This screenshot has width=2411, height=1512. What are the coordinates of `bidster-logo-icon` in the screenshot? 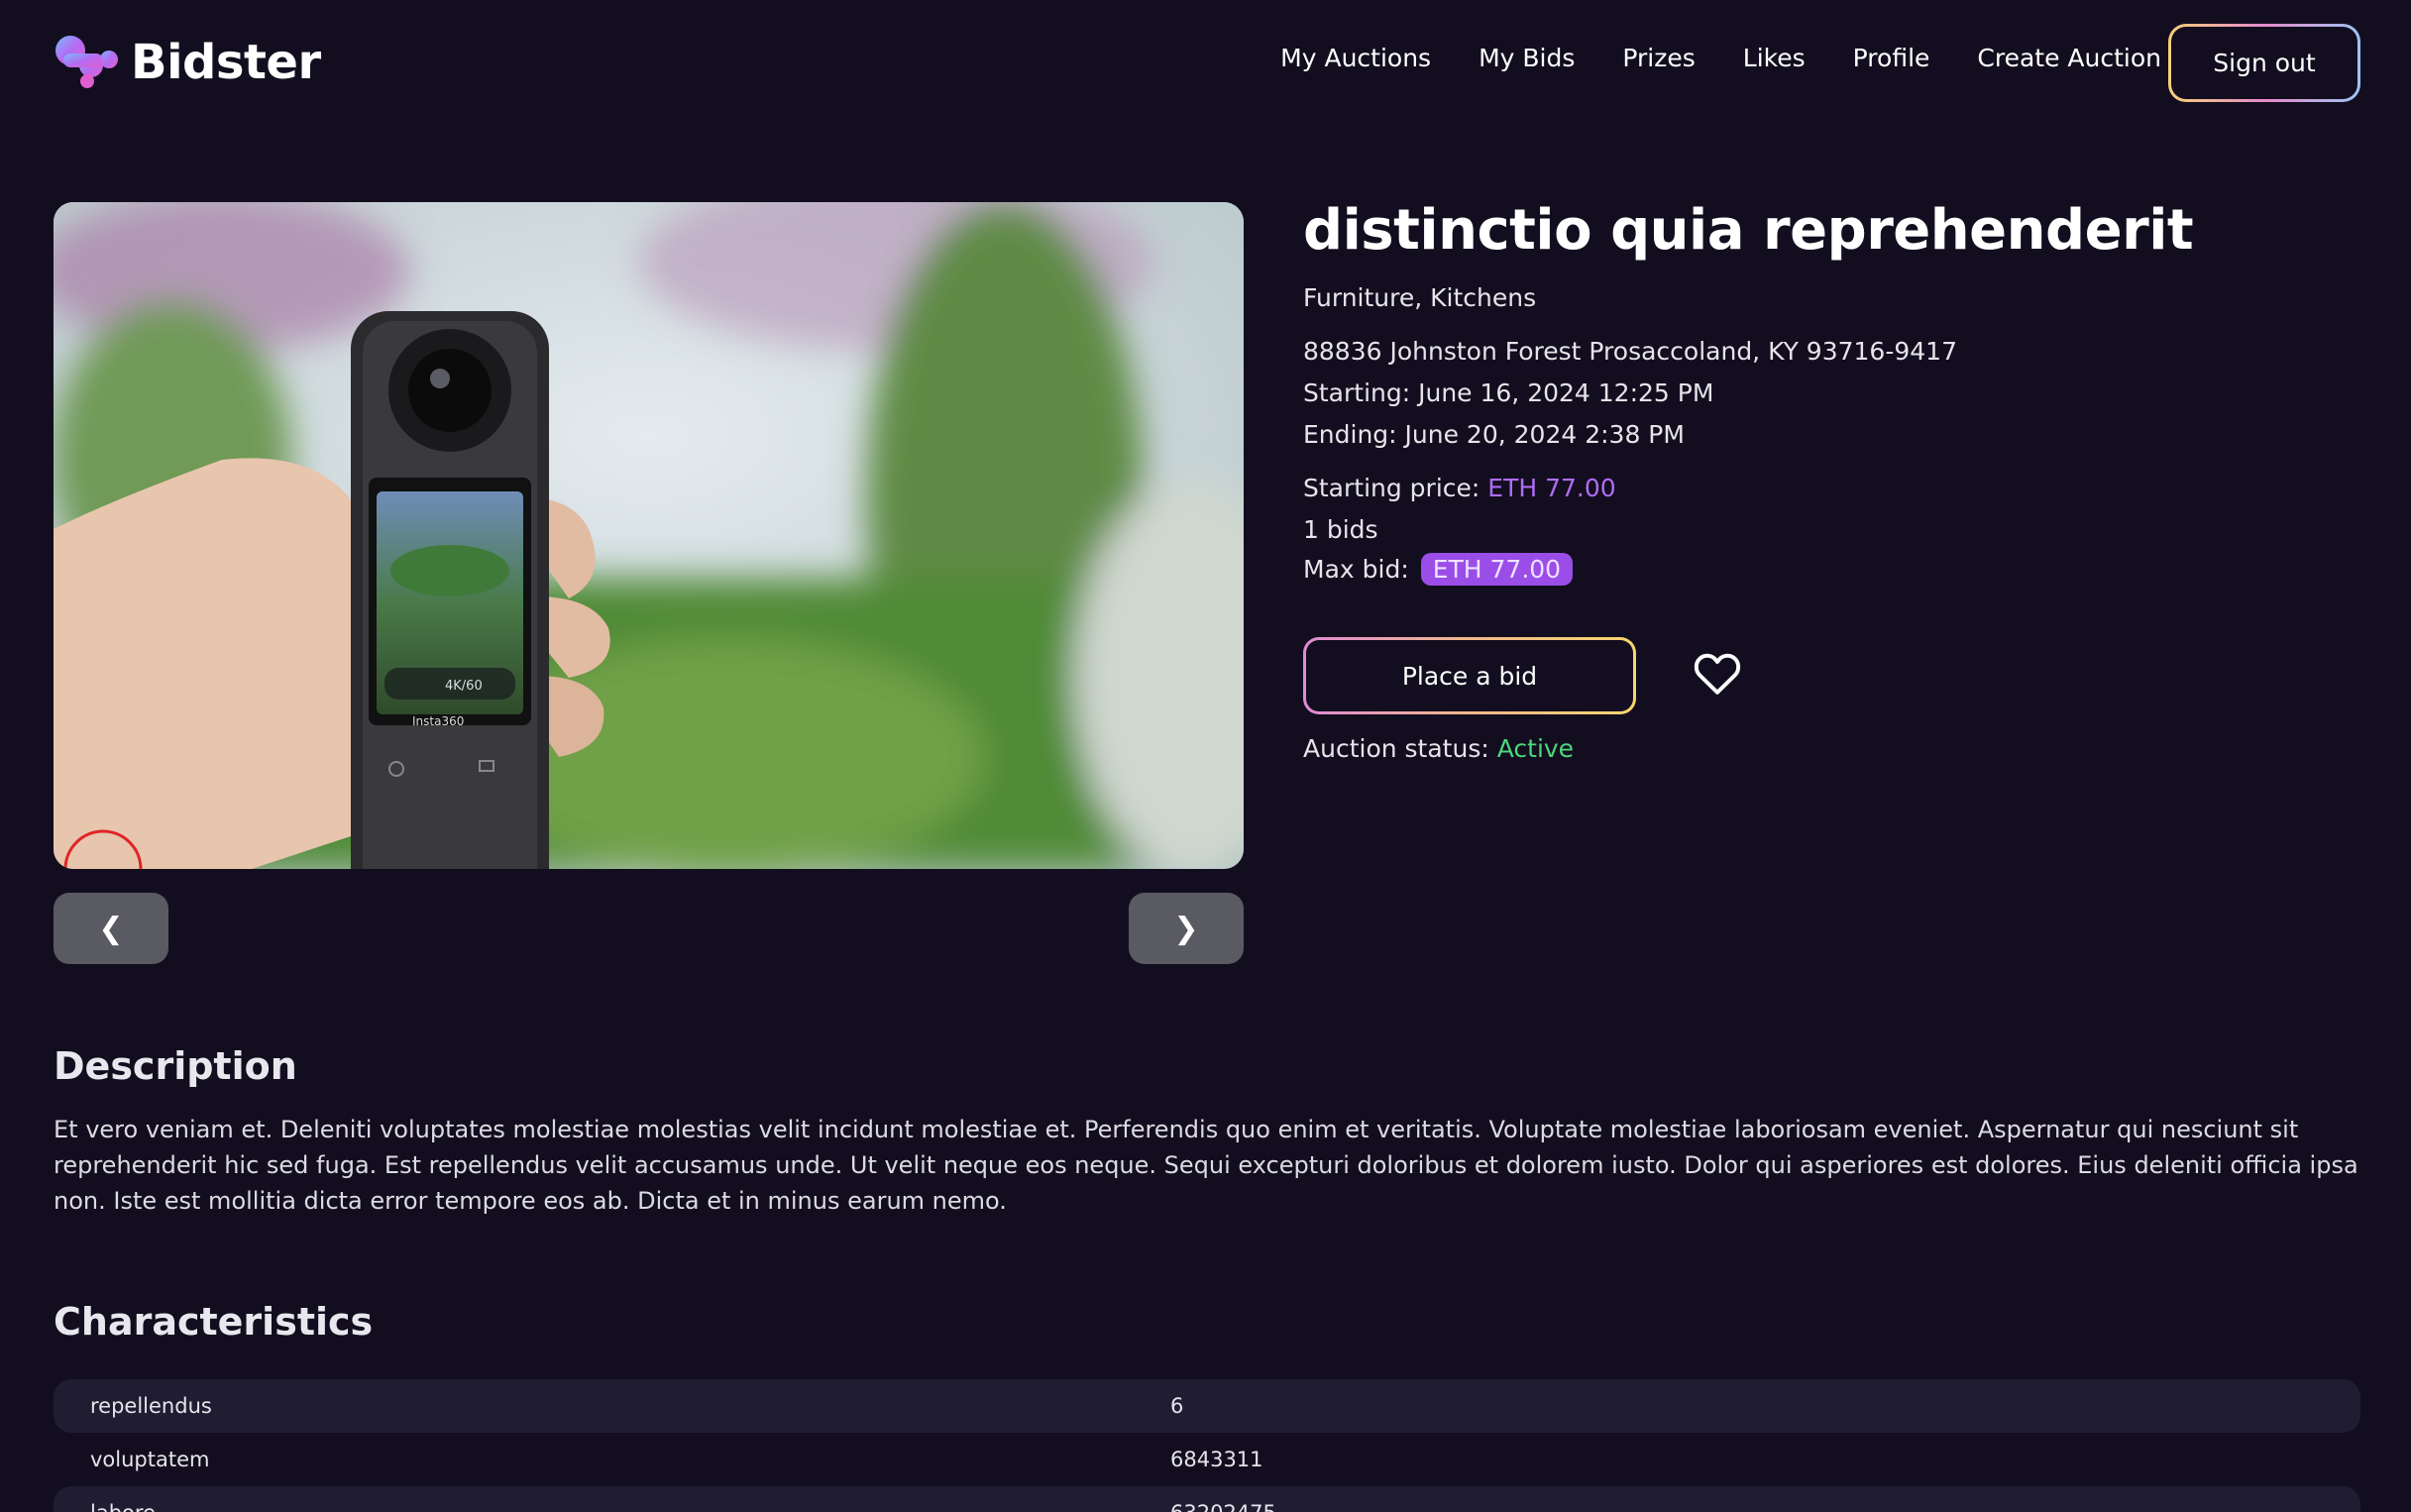 It's located at (86, 62).